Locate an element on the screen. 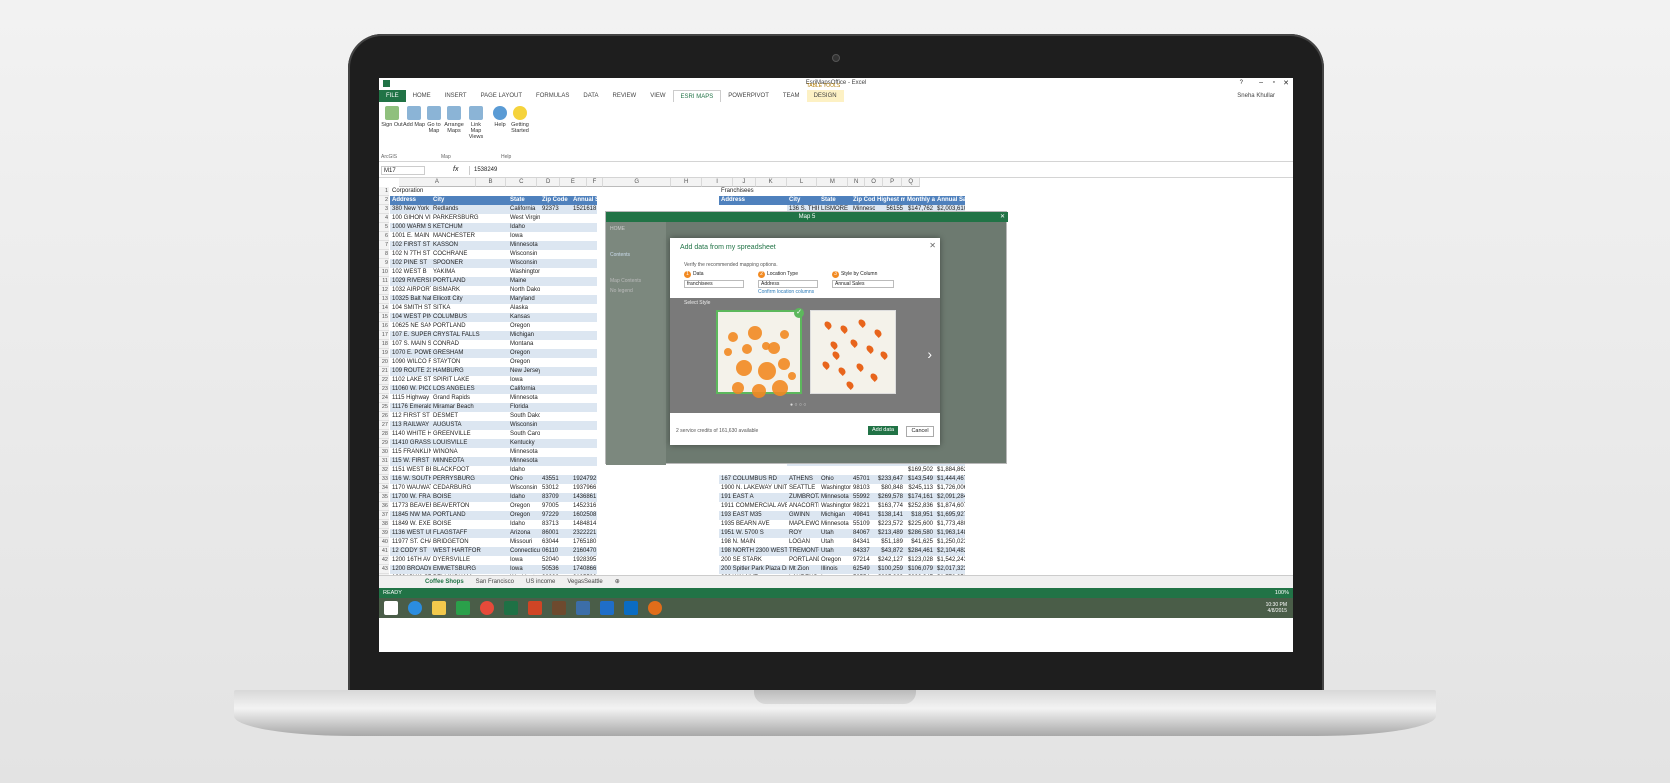  left-table-cell: Michigan is located at coordinates (524, 335).